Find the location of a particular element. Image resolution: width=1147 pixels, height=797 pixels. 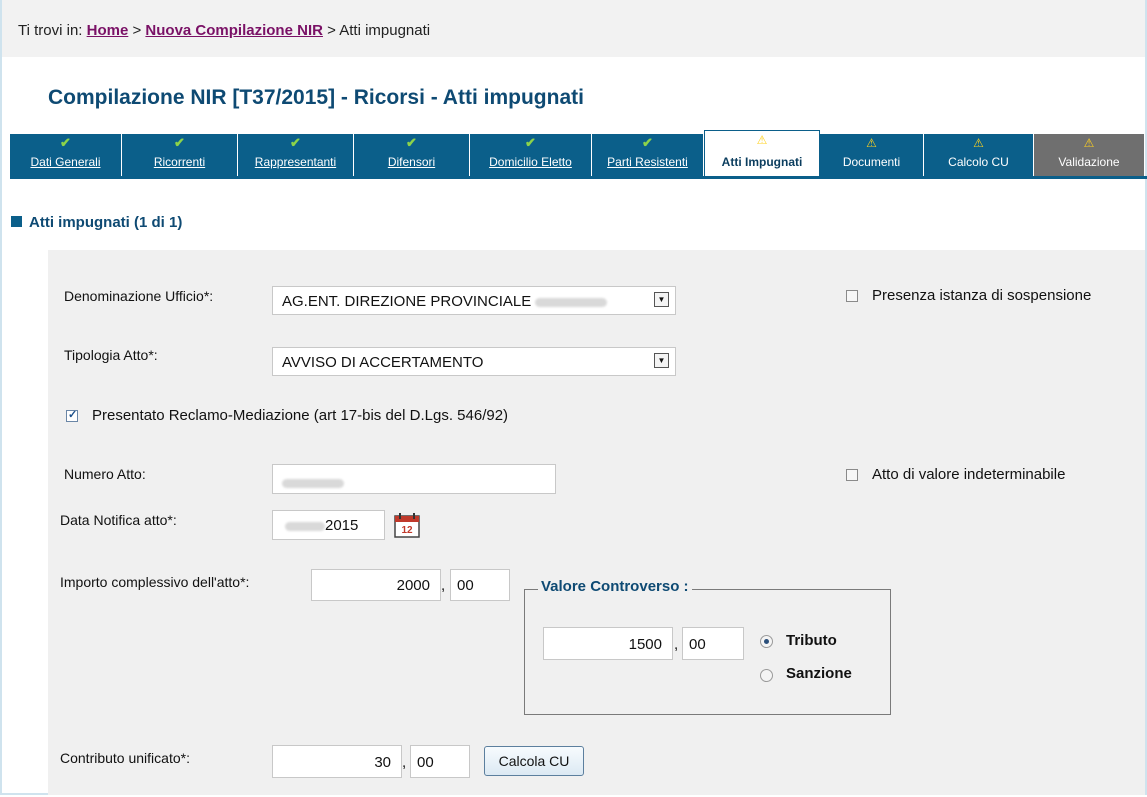

breadcrumb-current: Atti impugnati is located at coordinates (385, 30).